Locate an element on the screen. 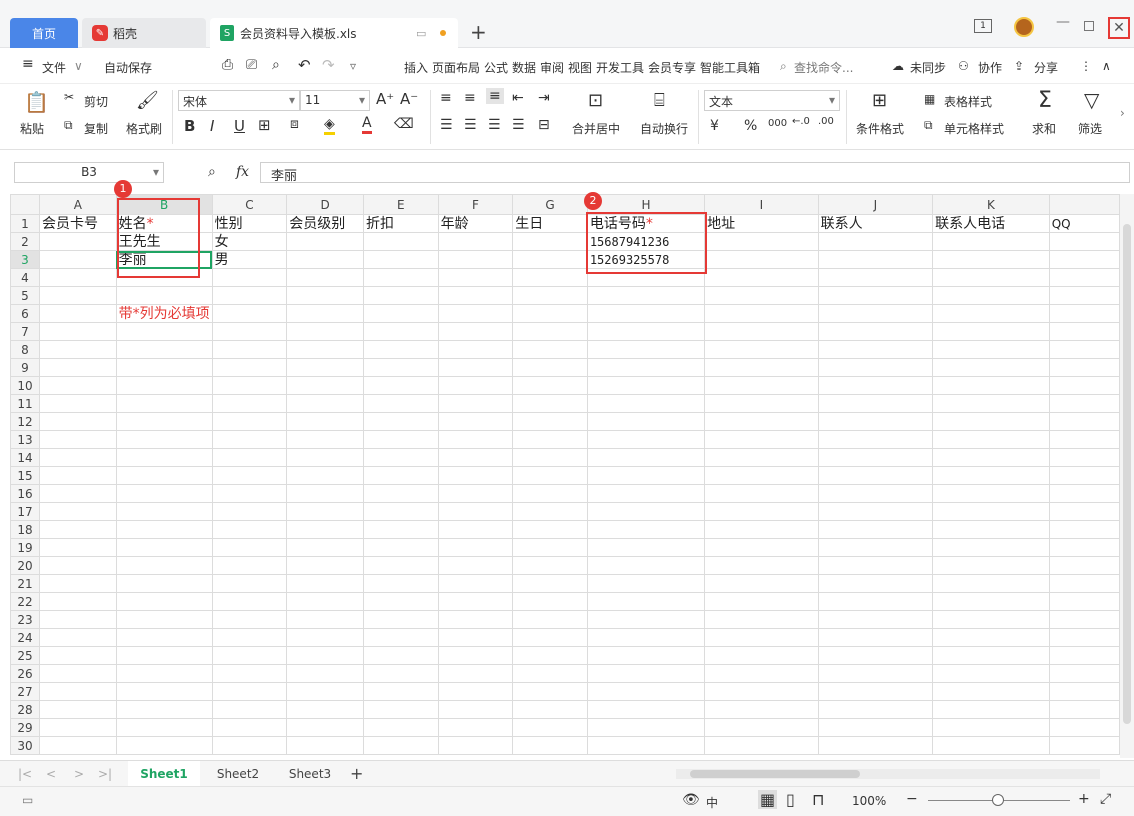  row-header: 6 is located at coordinates (25, 313).